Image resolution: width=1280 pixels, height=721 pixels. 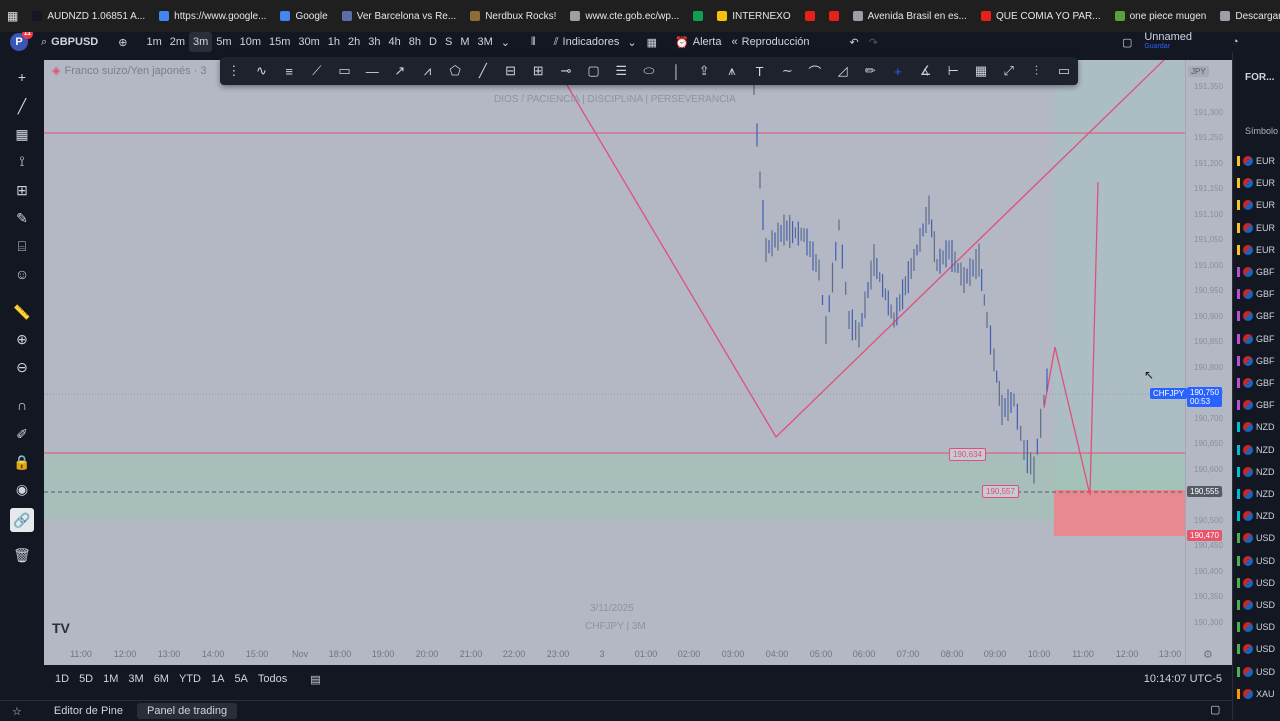 I want to click on timeframe-30m: 30m, so click(x=308, y=42).